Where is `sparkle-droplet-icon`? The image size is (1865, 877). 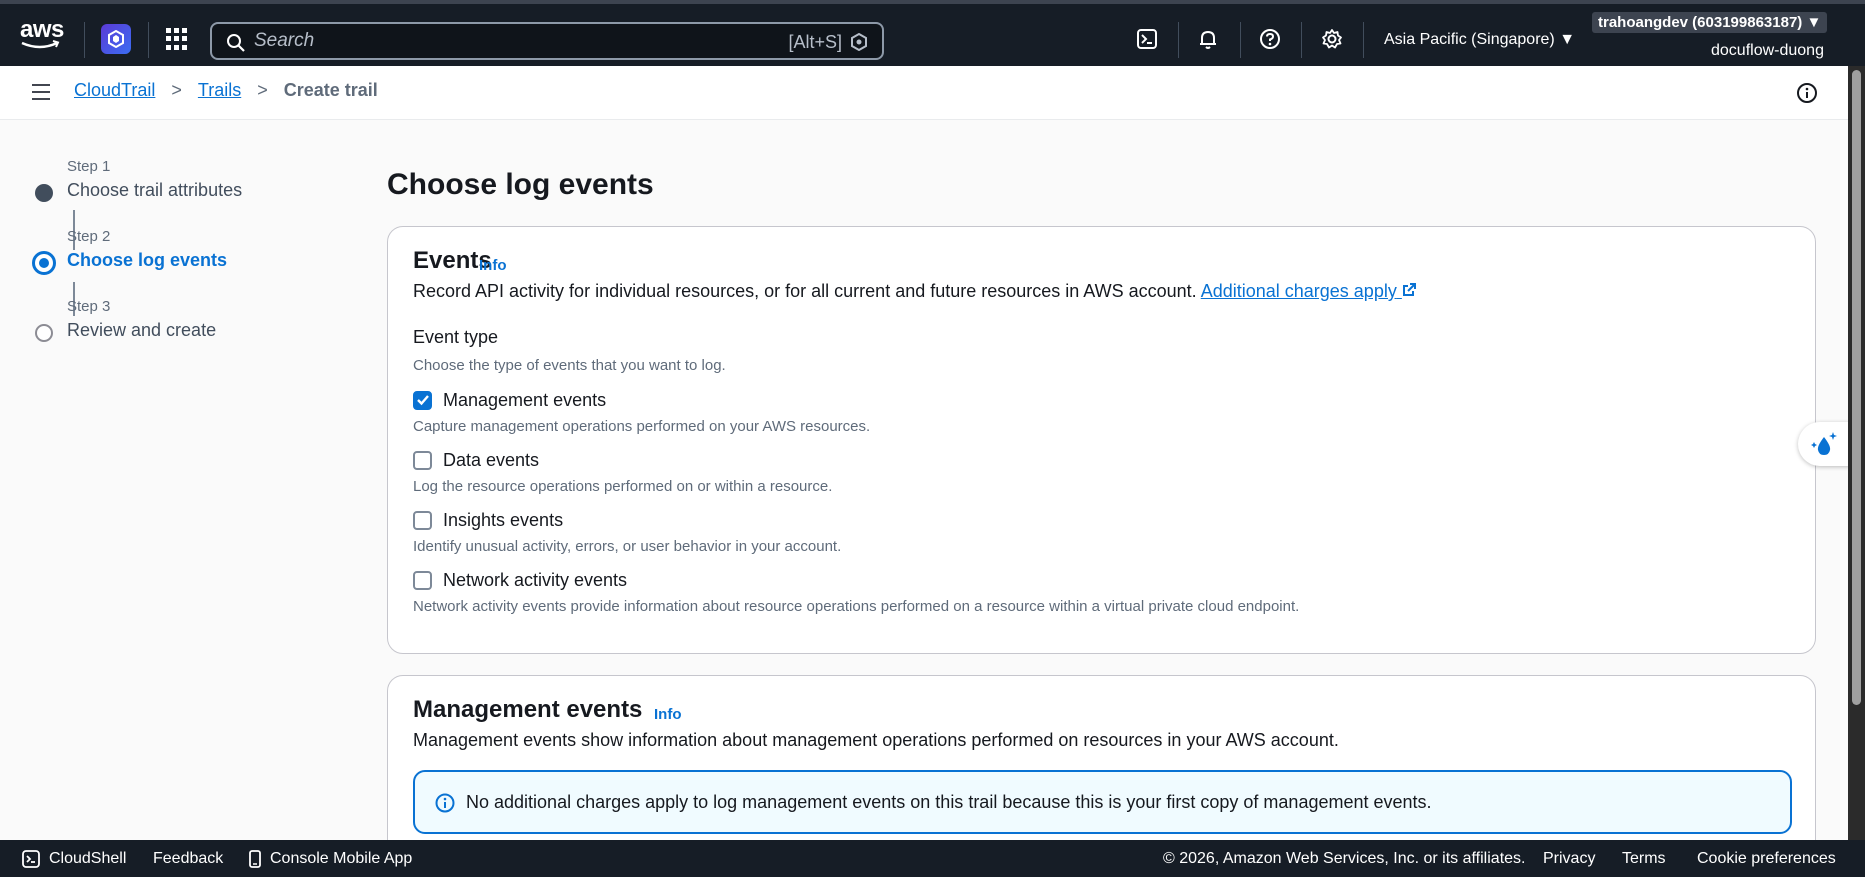
sparkle-droplet-icon is located at coordinates (1824, 443).